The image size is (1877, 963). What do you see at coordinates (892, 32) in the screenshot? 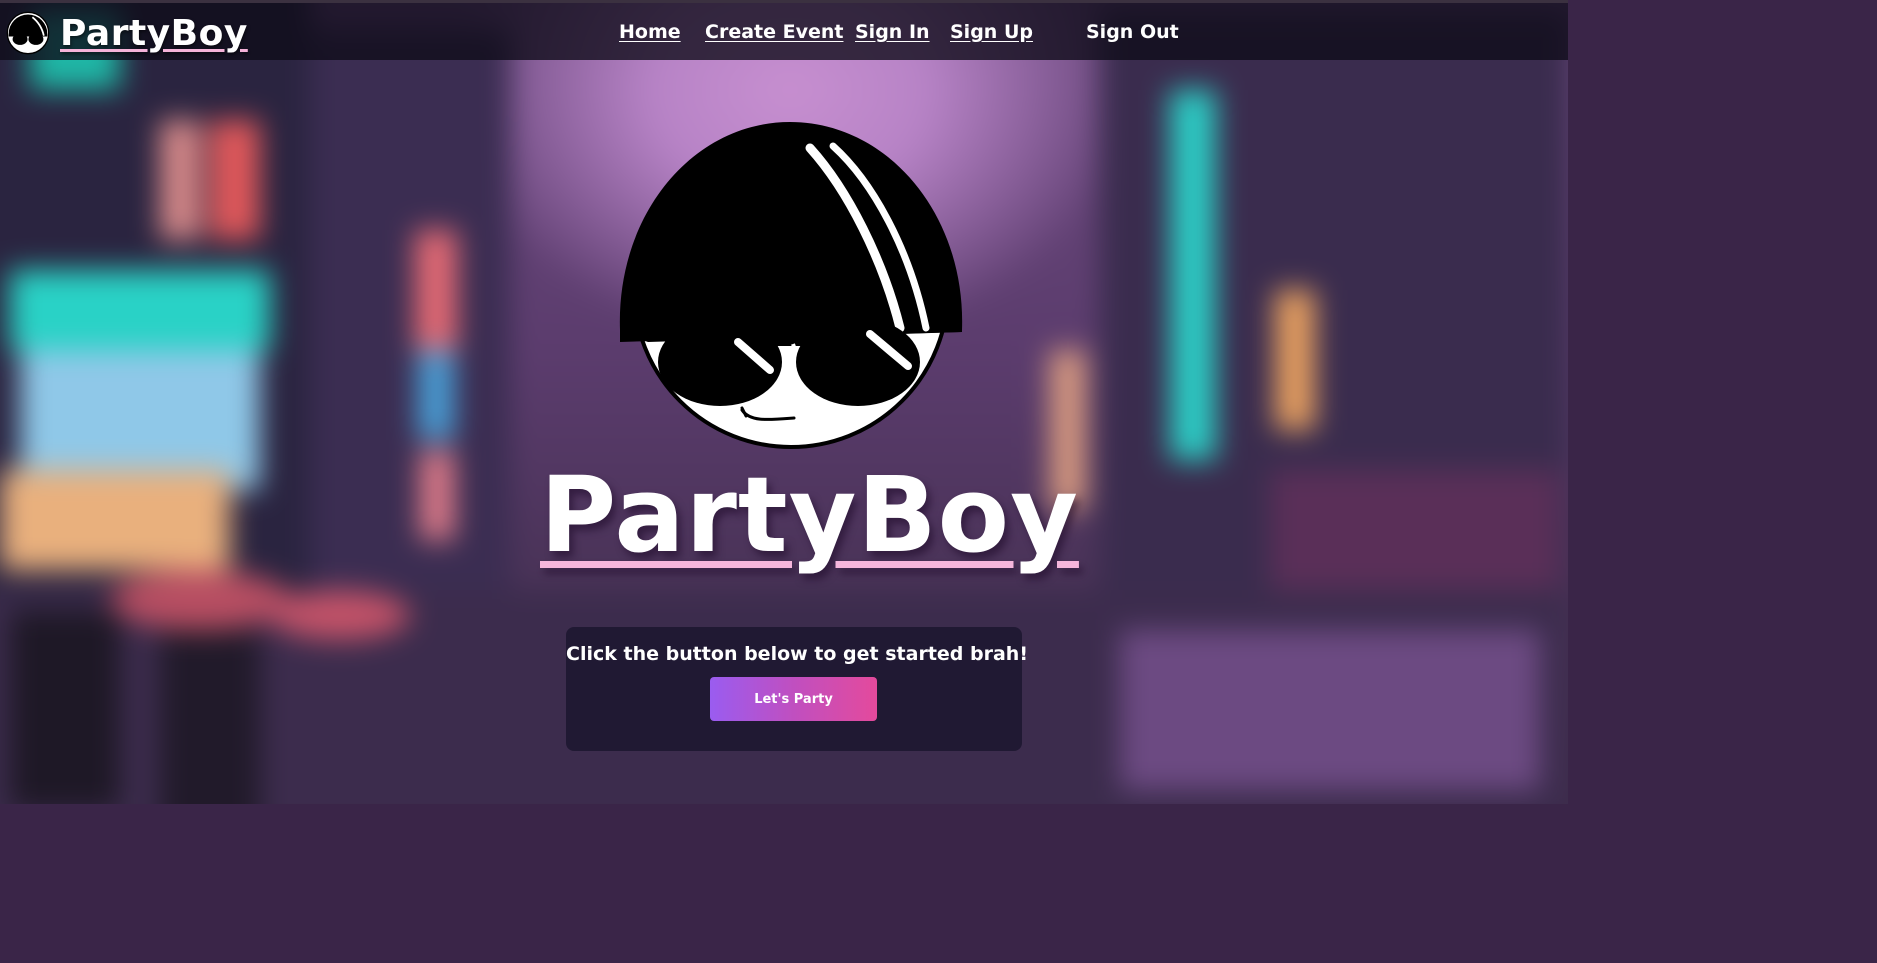
I see `nav-link-sign-in: Sign In` at bounding box center [892, 32].